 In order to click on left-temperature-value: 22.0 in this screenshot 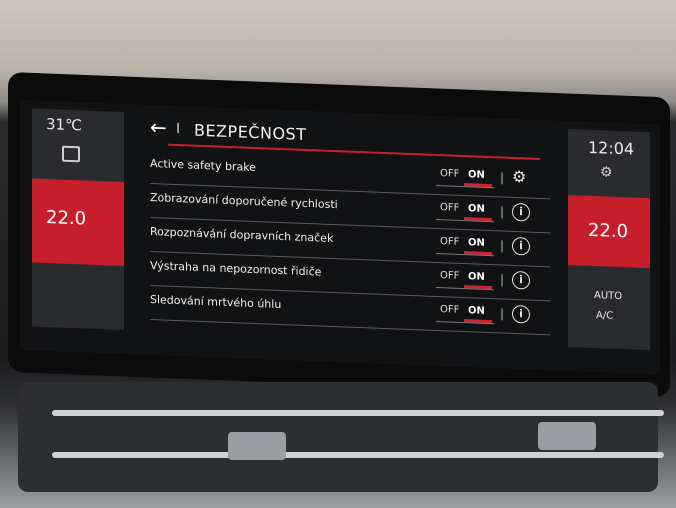, I will do `click(66, 218)`.